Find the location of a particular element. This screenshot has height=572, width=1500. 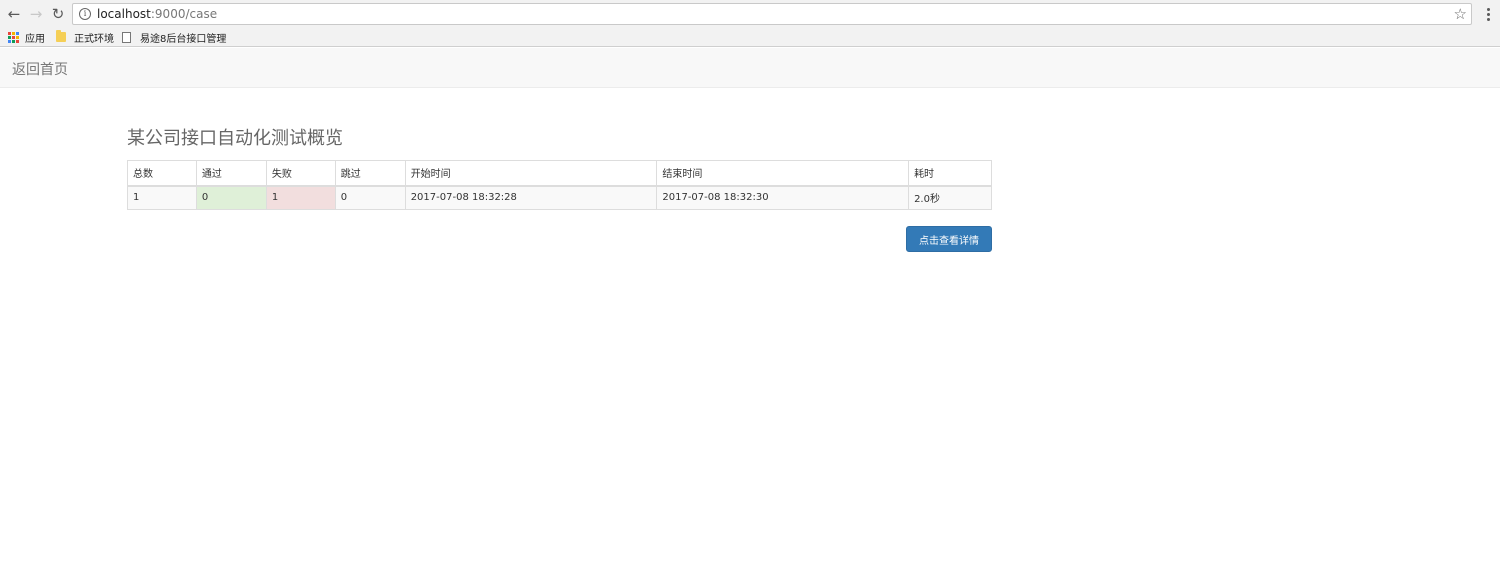

table-header-row: 总数 通过 失败 跳过 开始时间 结束时间 耗时 is located at coordinates (559, 173).